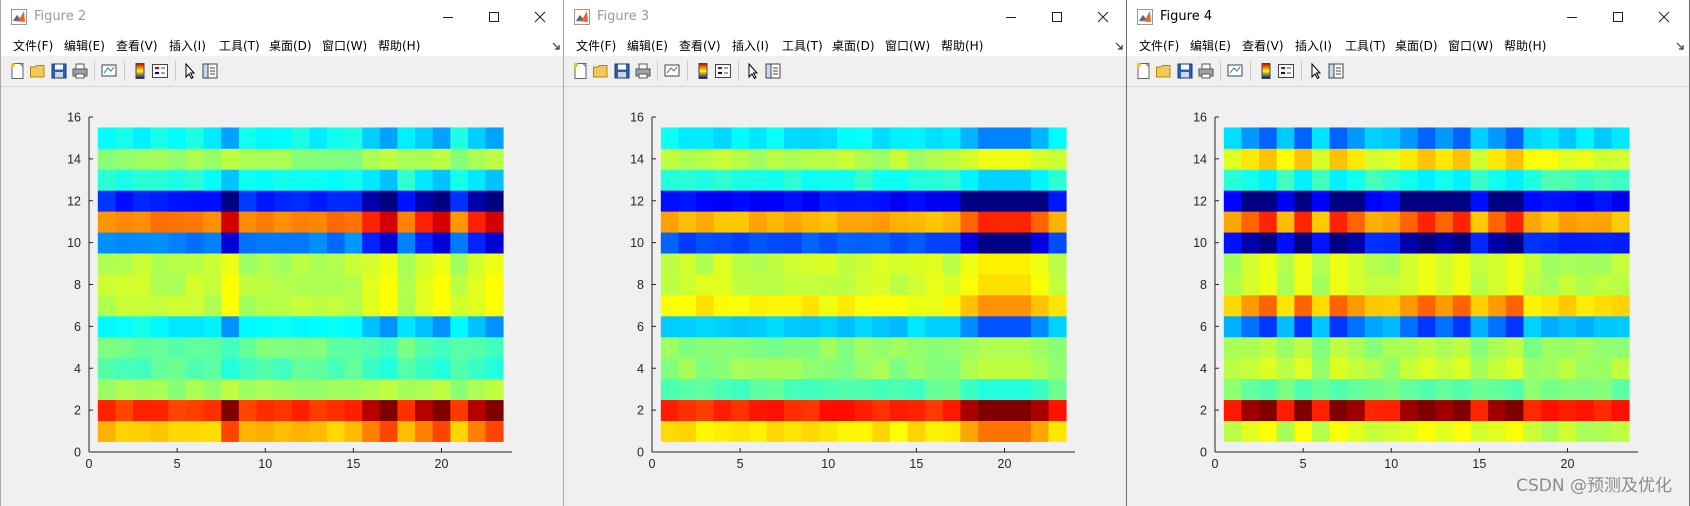 This screenshot has width=1690, height=506. Describe the element at coordinates (1408, 17) in the screenshot. I see `title-bar: Figure 4` at that location.